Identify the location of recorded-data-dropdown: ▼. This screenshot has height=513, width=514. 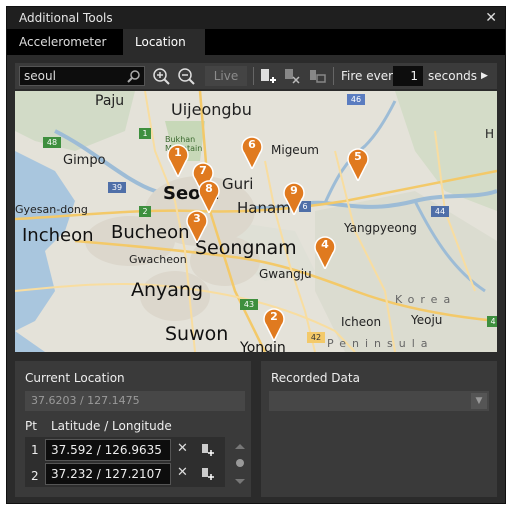
(379, 401).